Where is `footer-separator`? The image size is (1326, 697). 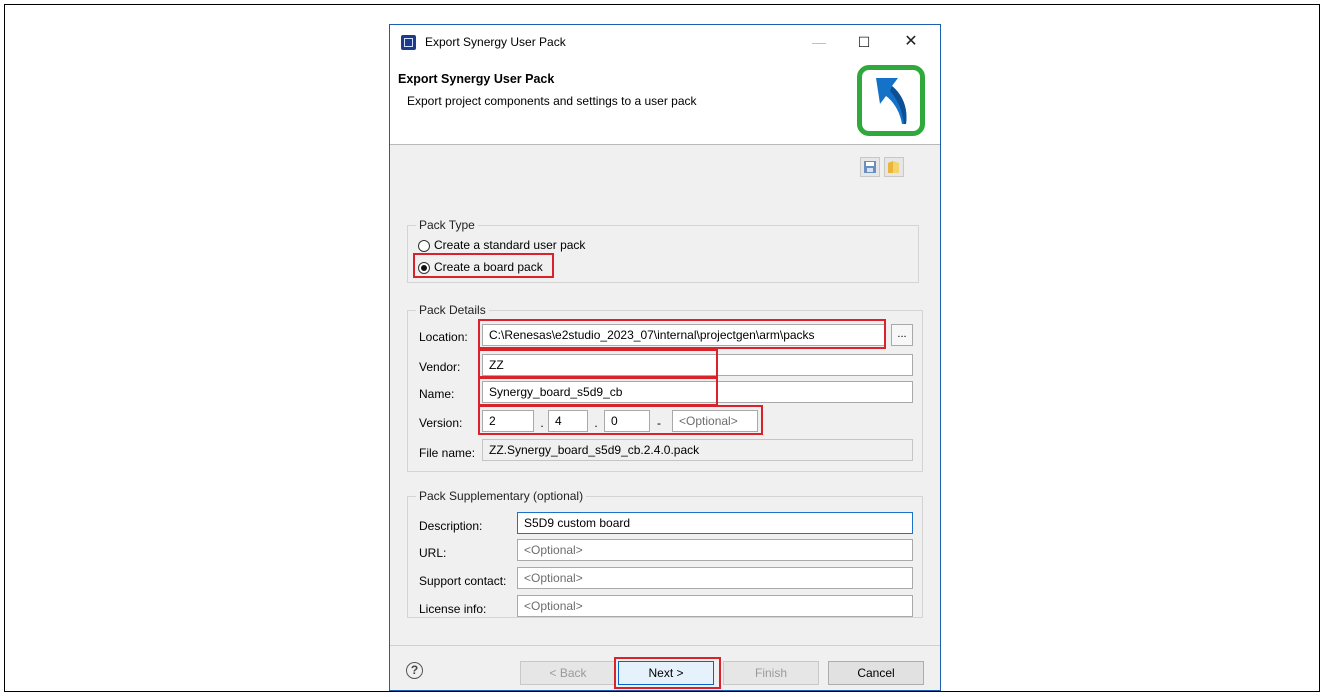
footer-separator is located at coordinates (665, 645).